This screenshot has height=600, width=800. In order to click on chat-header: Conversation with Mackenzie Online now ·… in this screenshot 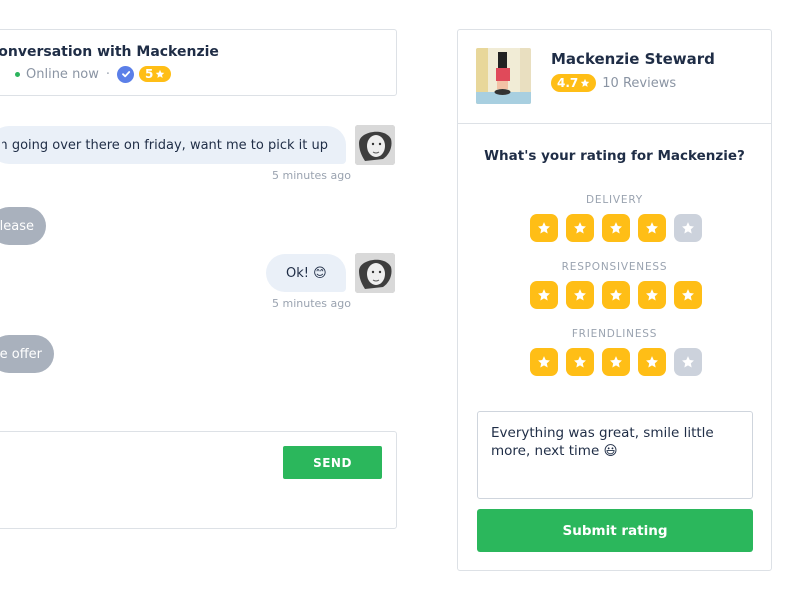, I will do `click(198, 62)`.